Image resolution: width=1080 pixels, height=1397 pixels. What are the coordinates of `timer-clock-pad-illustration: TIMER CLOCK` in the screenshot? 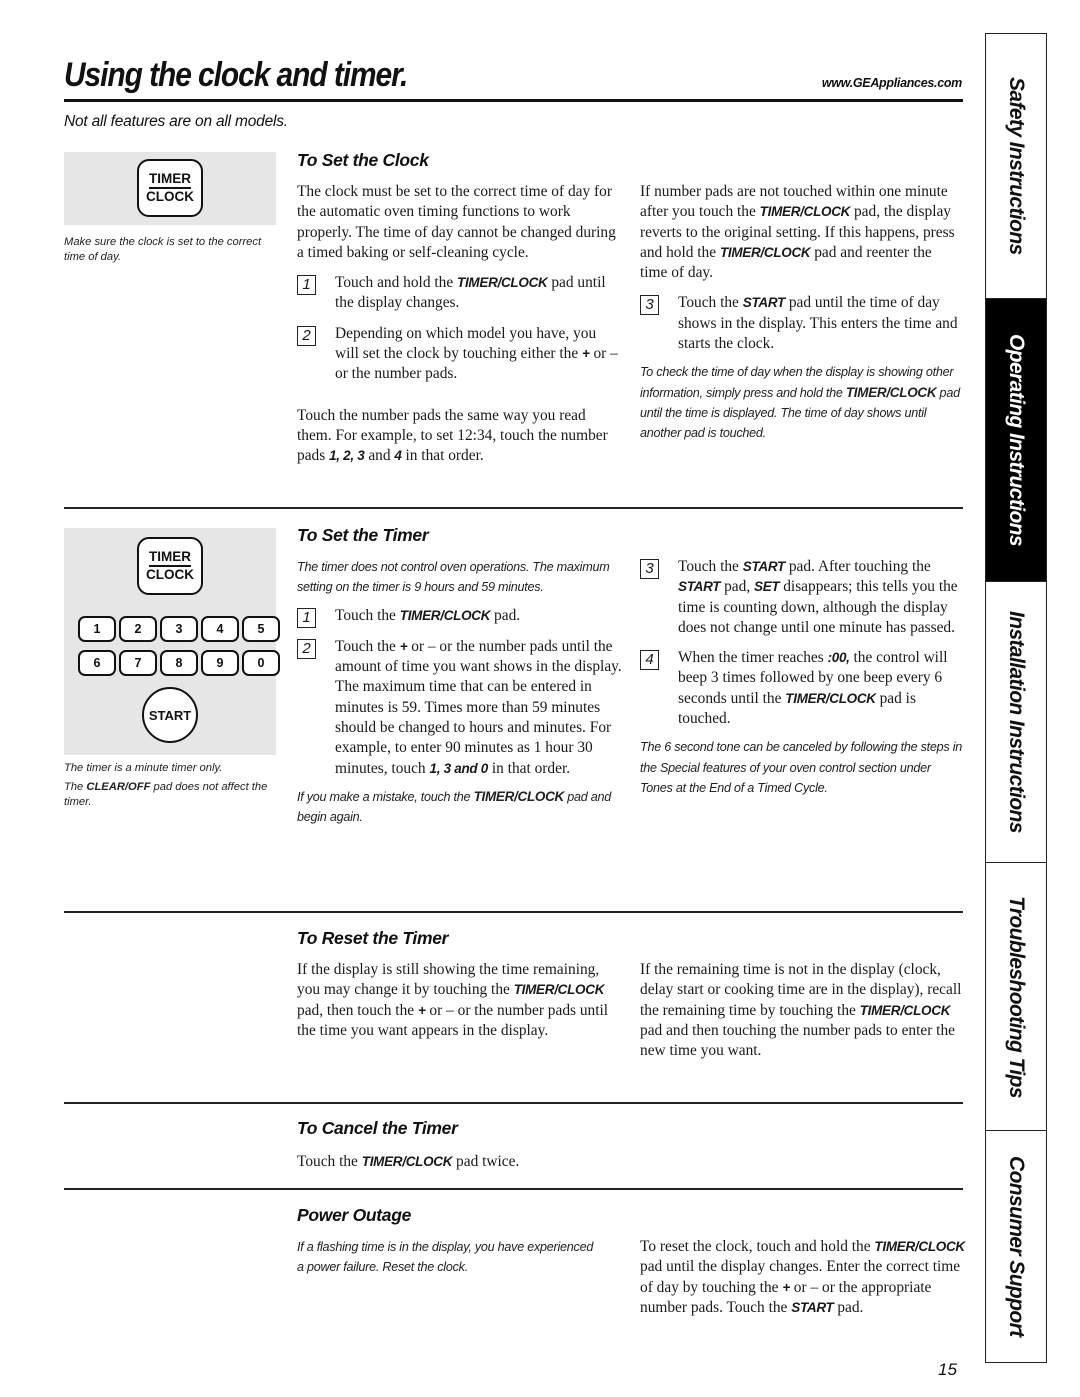 It's located at (170, 188).